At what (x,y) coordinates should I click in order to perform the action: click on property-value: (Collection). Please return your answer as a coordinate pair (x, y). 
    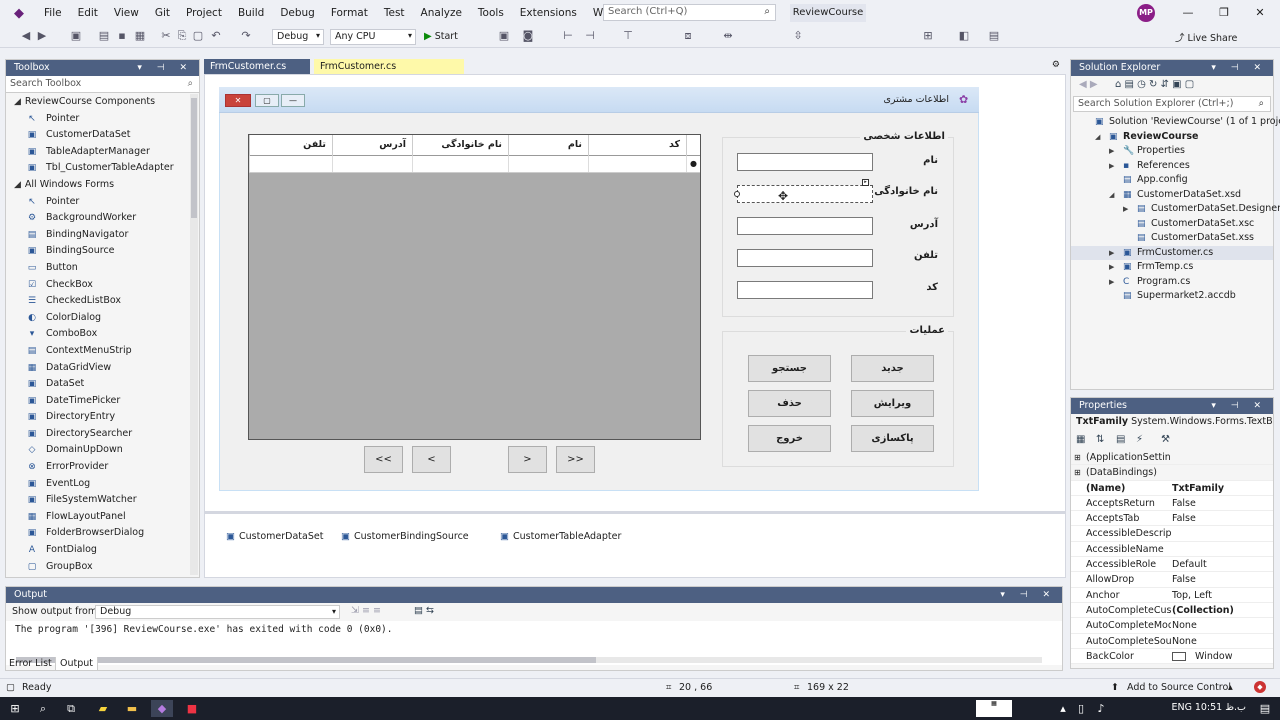
    Looking at the image, I should click on (1203, 610).